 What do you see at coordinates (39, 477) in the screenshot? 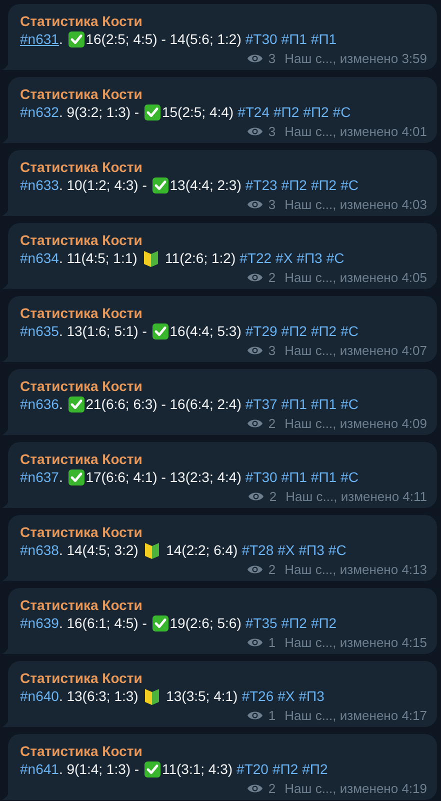
I see `hashtag-link: #n637` at bounding box center [39, 477].